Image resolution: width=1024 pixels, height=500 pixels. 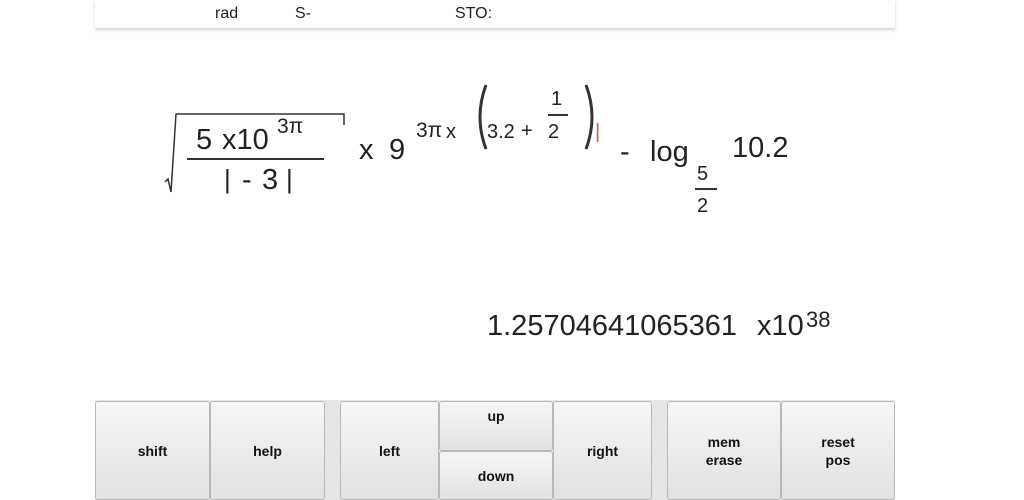 What do you see at coordinates (554, 132) in the screenshot?
I see `inner-half-denominator: 2` at bounding box center [554, 132].